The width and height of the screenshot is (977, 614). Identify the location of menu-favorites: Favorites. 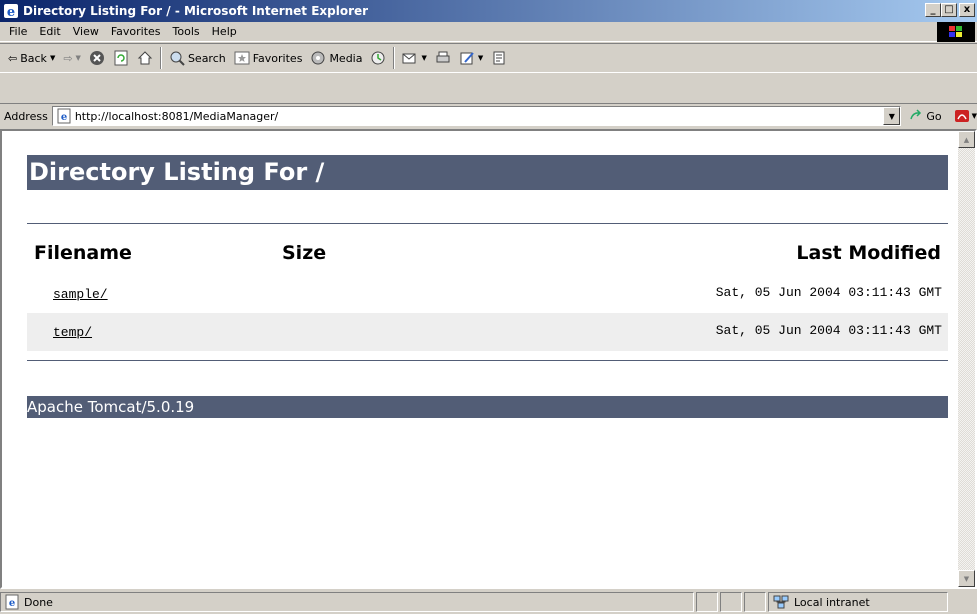
(136, 32).